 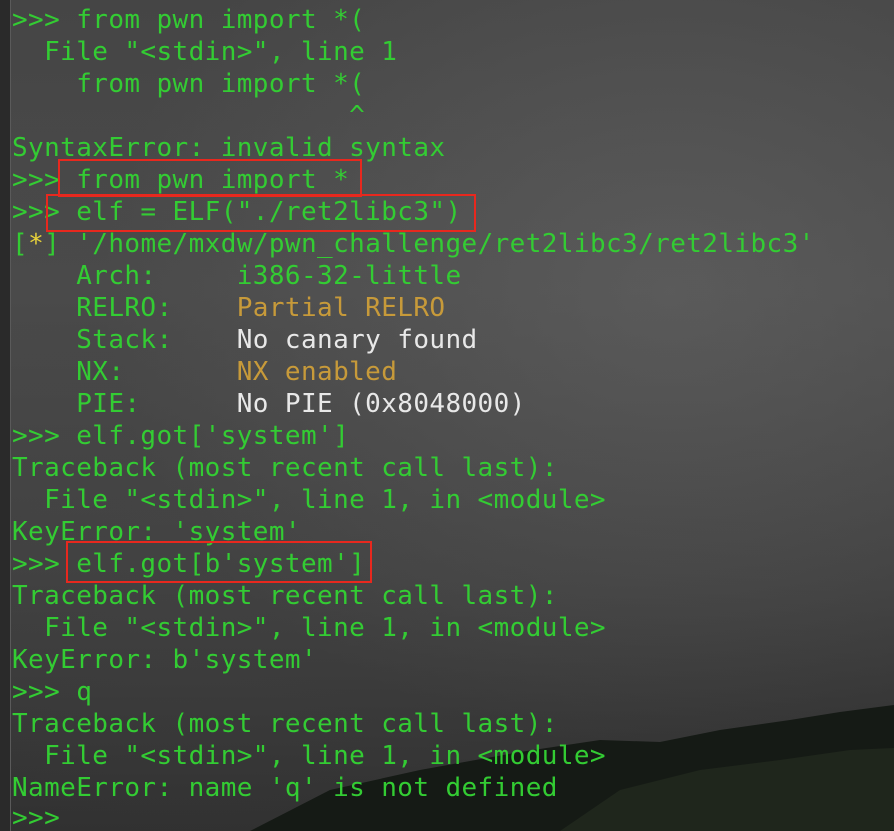 What do you see at coordinates (341, 308) in the screenshot?
I see `relro-value: Partial RELRO` at bounding box center [341, 308].